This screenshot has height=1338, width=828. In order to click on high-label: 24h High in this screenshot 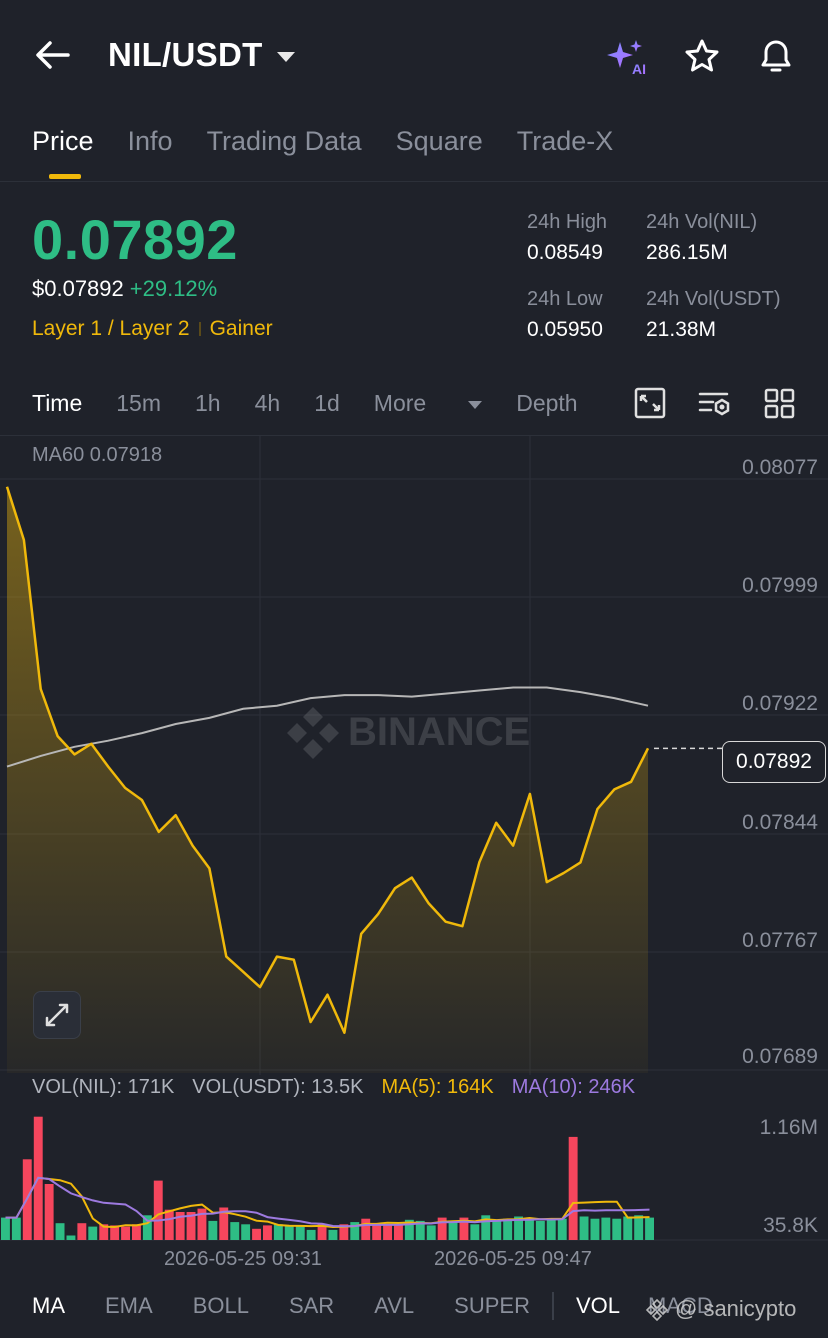, I will do `click(567, 222)`.